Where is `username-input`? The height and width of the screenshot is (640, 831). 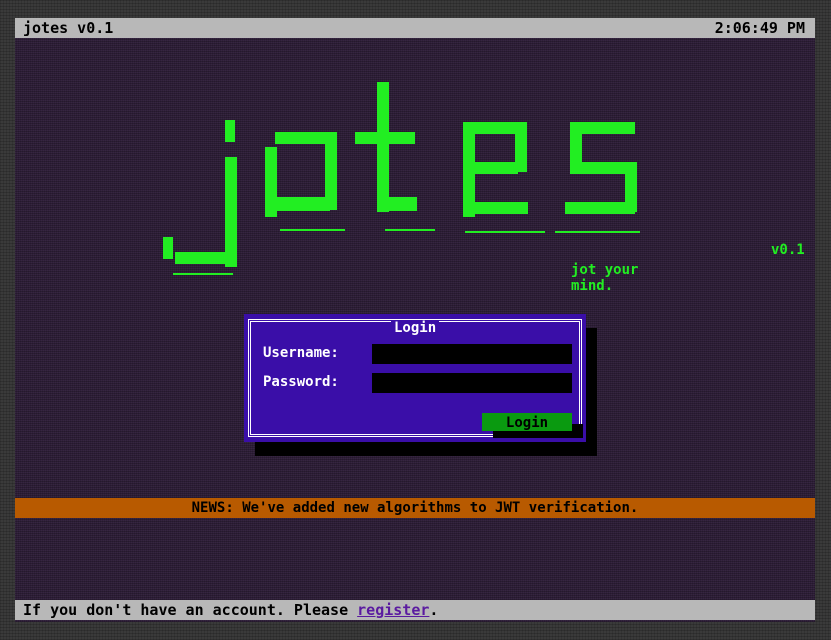 username-input is located at coordinates (472, 354).